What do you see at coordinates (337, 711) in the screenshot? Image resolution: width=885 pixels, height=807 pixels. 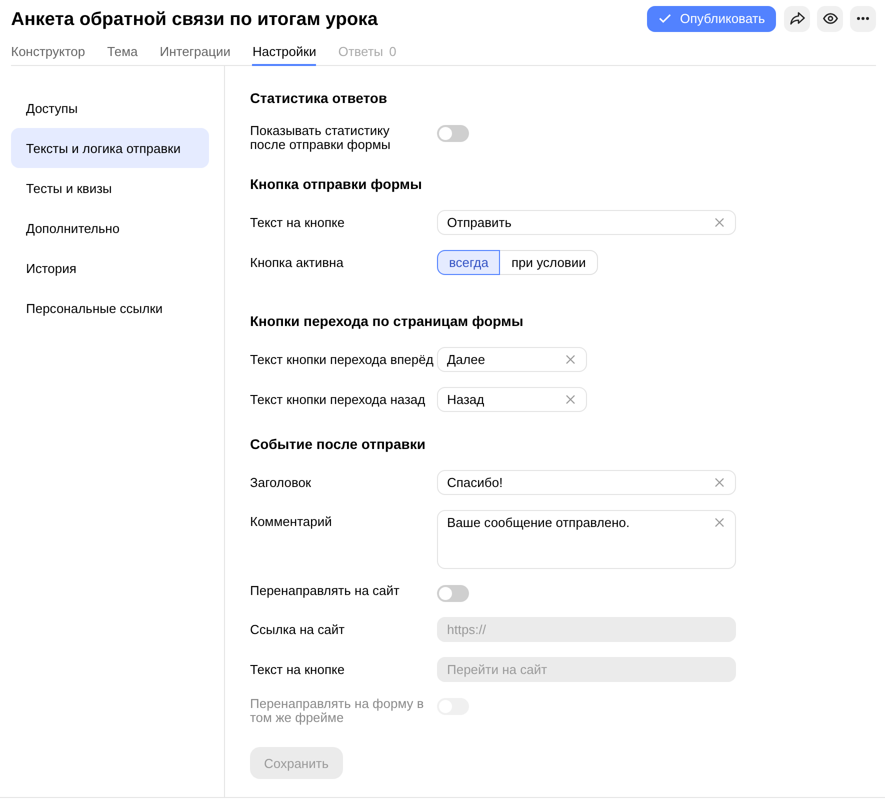 I see `toggle-label: Перенаправлять на форму в том же фрейме` at bounding box center [337, 711].